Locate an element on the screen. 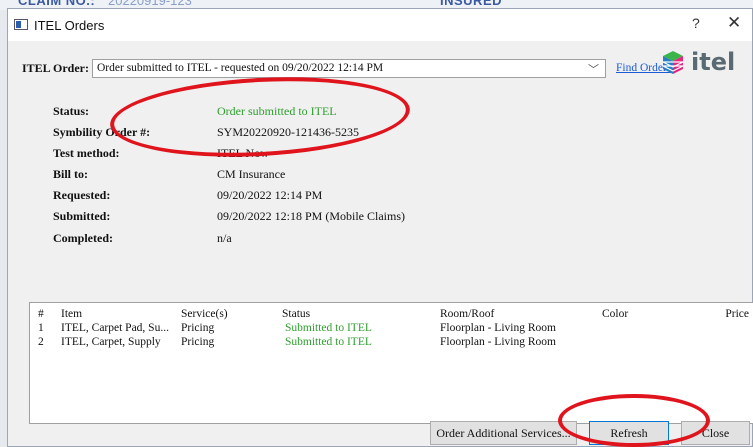 The height and width of the screenshot is (447, 753). symbility-order-value: SYM20220920-121436-5235 is located at coordinates (288, 132).